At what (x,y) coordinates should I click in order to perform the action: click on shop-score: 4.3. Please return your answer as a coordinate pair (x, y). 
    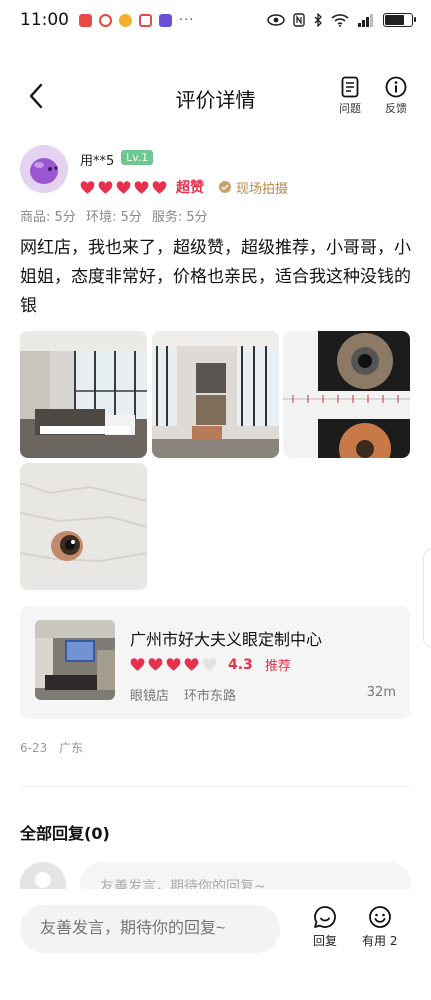
    Looking at the image, I should click on (240, 664).